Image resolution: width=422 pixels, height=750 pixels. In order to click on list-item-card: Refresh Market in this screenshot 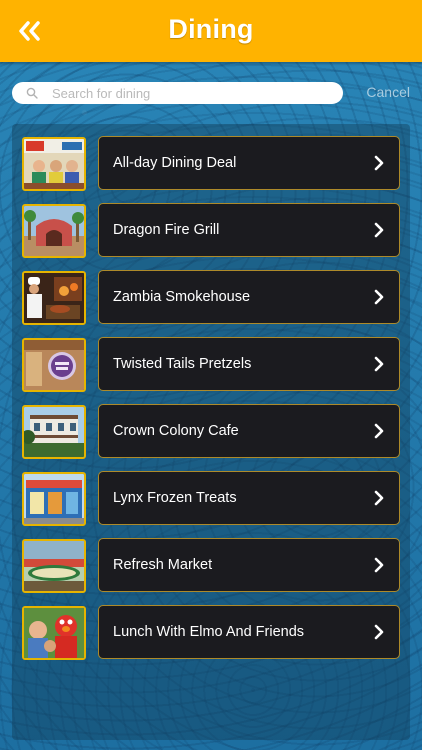, I will do `click(249, 565)`.